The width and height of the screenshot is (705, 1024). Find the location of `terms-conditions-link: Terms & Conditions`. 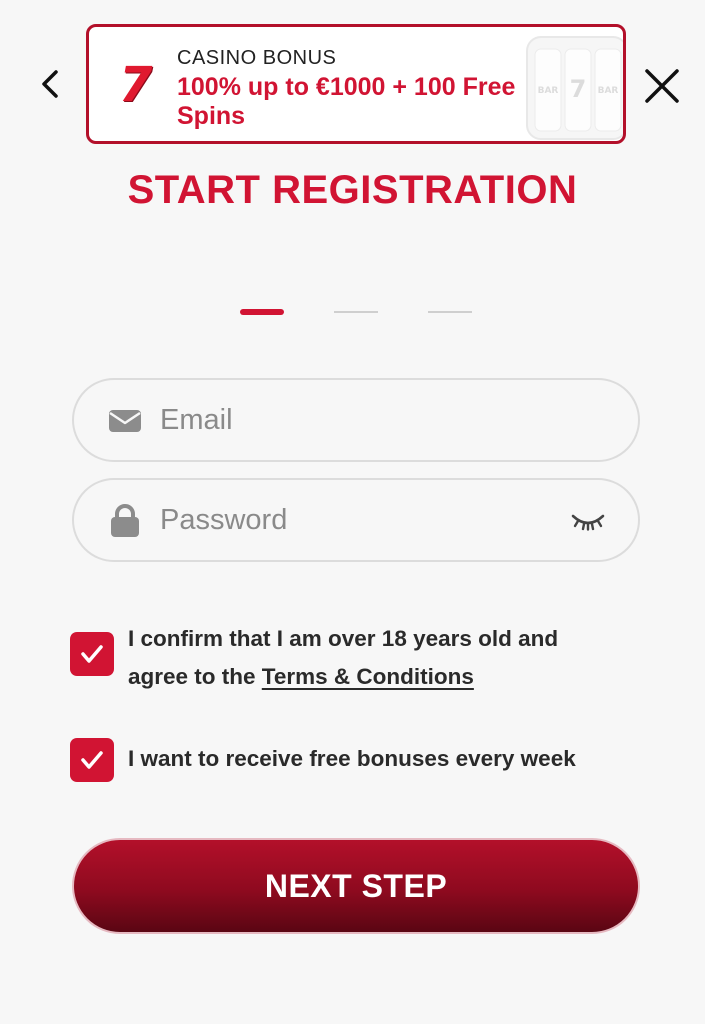

terms-conditions-link: Terms & Conditions is located at coordinates (368, 676).